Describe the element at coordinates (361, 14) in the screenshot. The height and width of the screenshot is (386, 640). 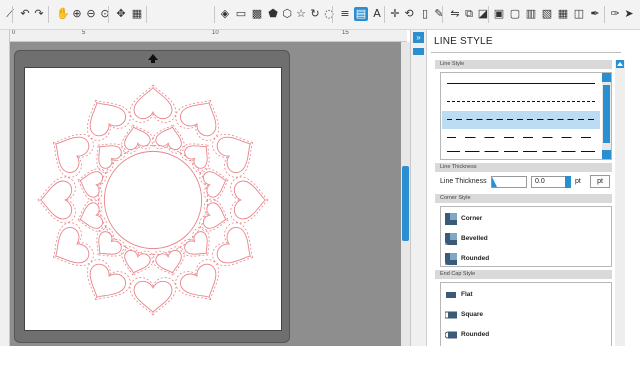
I see `line-style-icon: ▤` at that location.